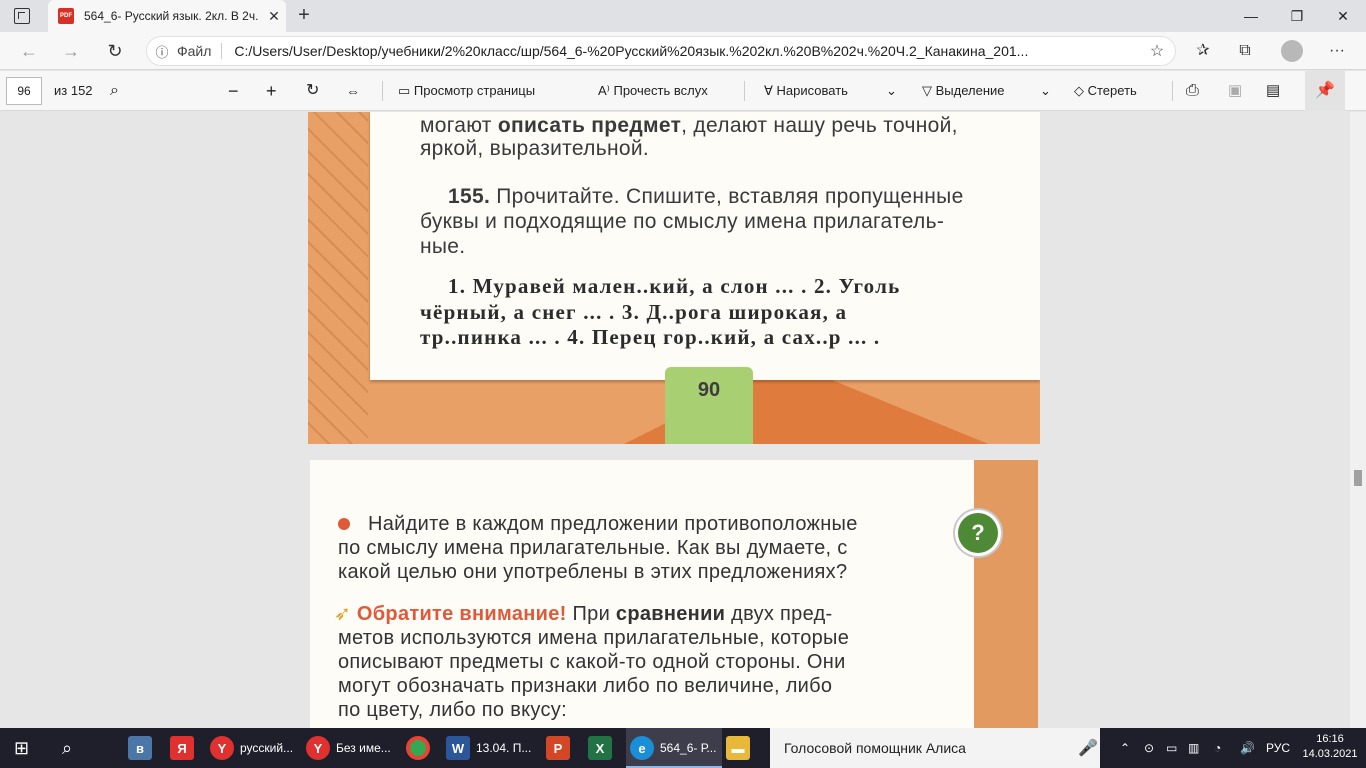 The height and width of the screenshot is (768, 1366). I want to click on read-aloud-label: Прочесть вслух, so click(660, 90).